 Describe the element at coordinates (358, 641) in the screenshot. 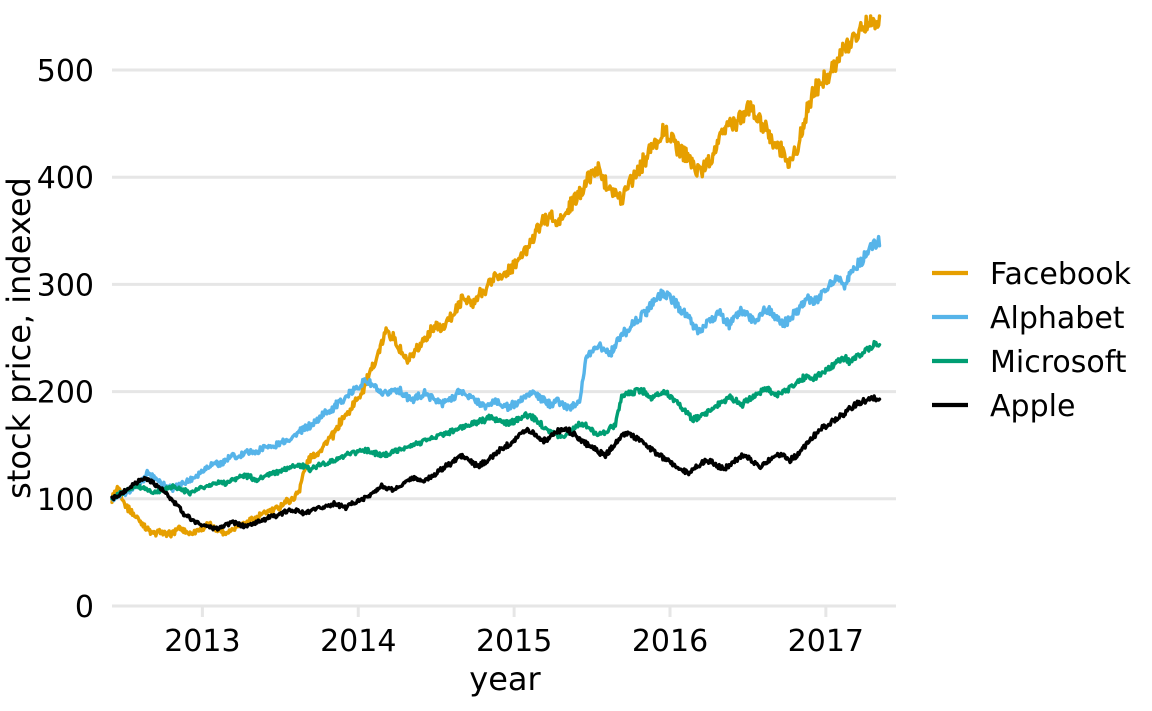

I see `x-tick-label-2014: 2014` at that location.